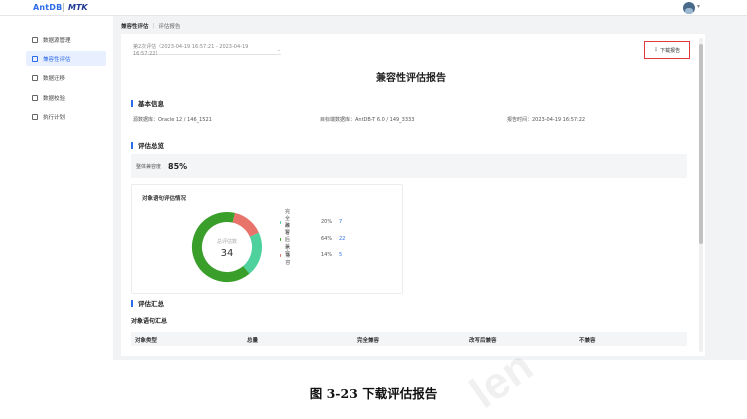  I want to click on column-header: 完全兼容, so click(368, 341).